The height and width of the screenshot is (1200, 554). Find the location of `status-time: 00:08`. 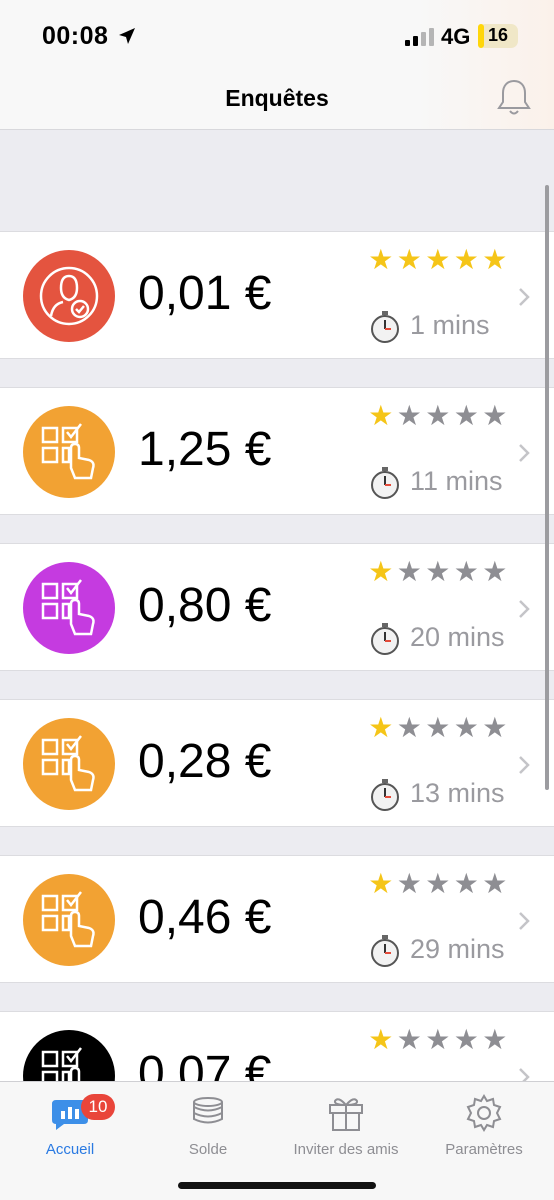

status-time: 00:08 is located at coordinates (75, 36).